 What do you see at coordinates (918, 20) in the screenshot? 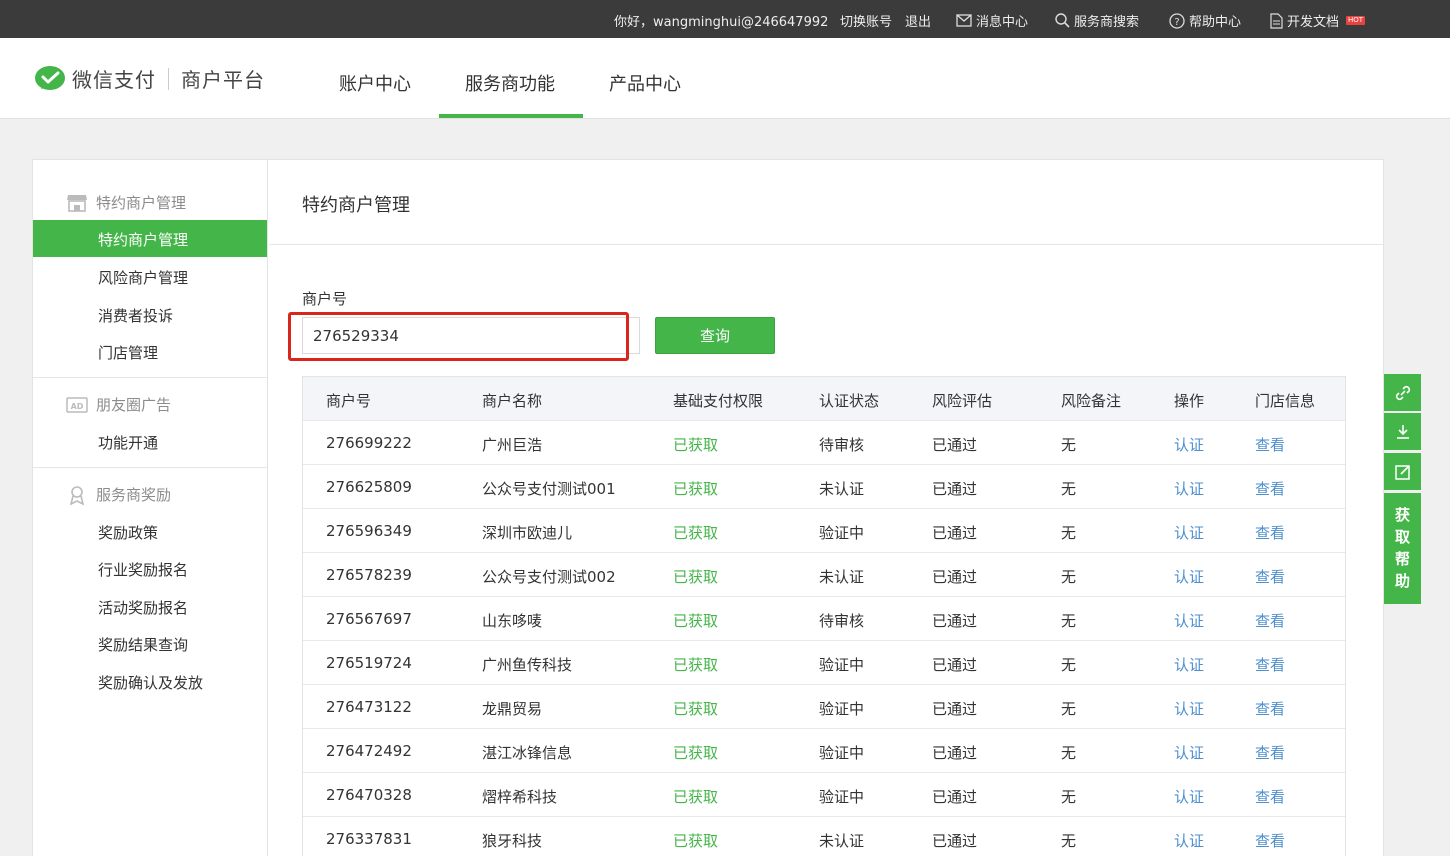
I see `logout-link: 退出` at bounding box center [918, 20].